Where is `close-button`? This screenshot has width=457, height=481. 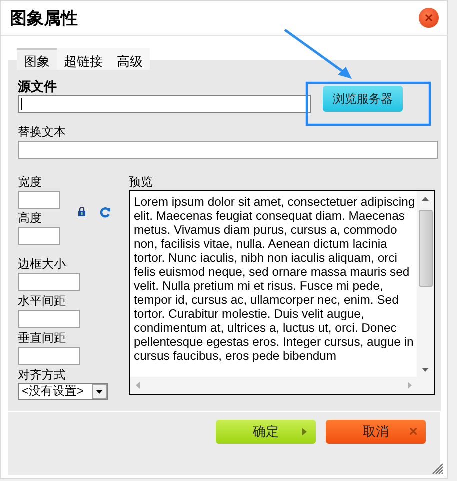 close-button is located at coordinates (429, 18).